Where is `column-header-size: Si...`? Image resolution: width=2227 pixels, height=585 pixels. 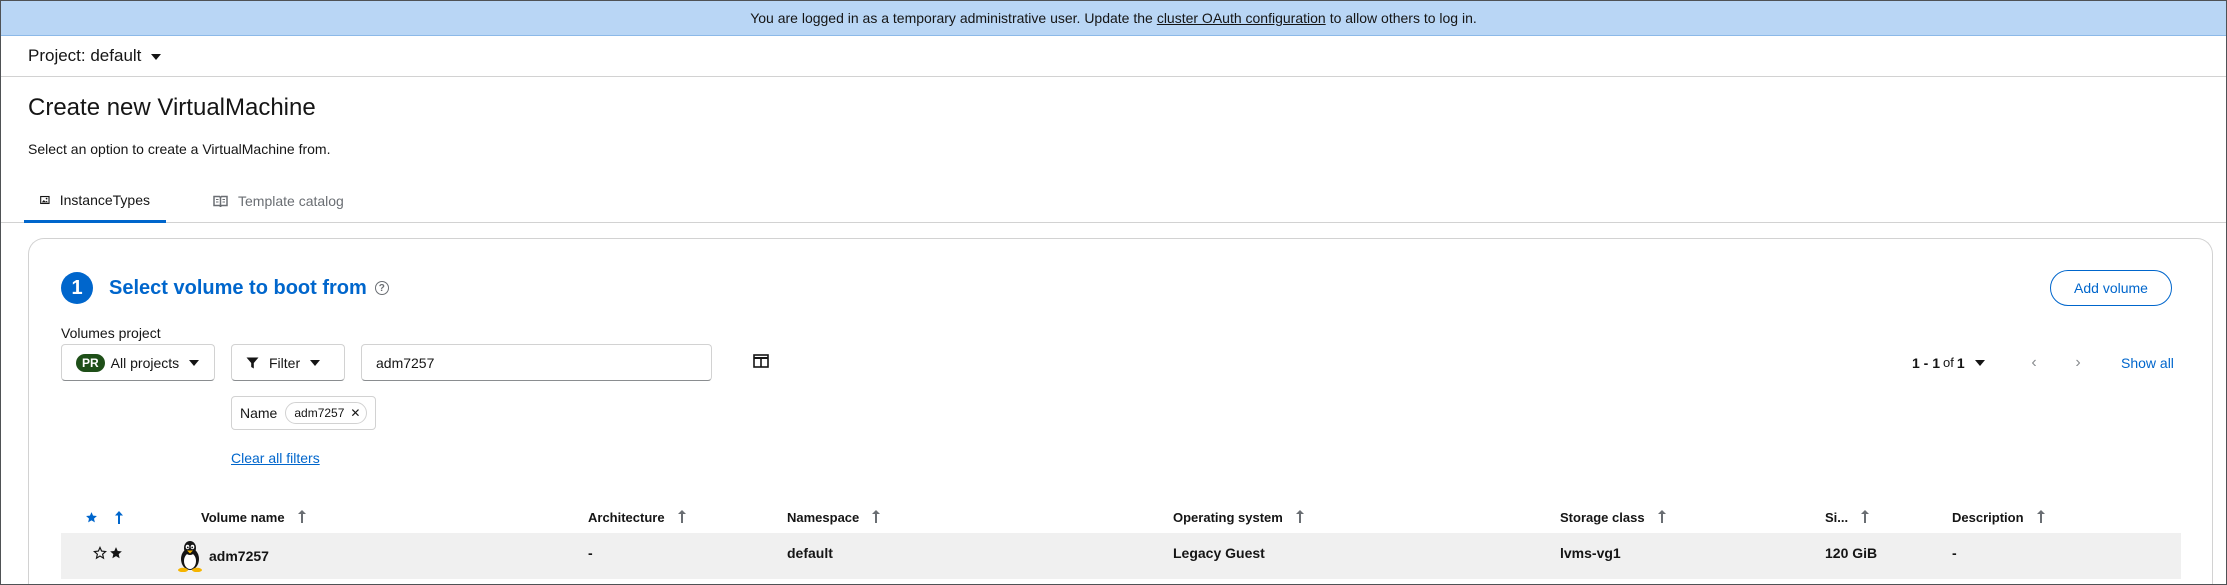
column-header-size: Si... is located at coordinates (1847, 517).